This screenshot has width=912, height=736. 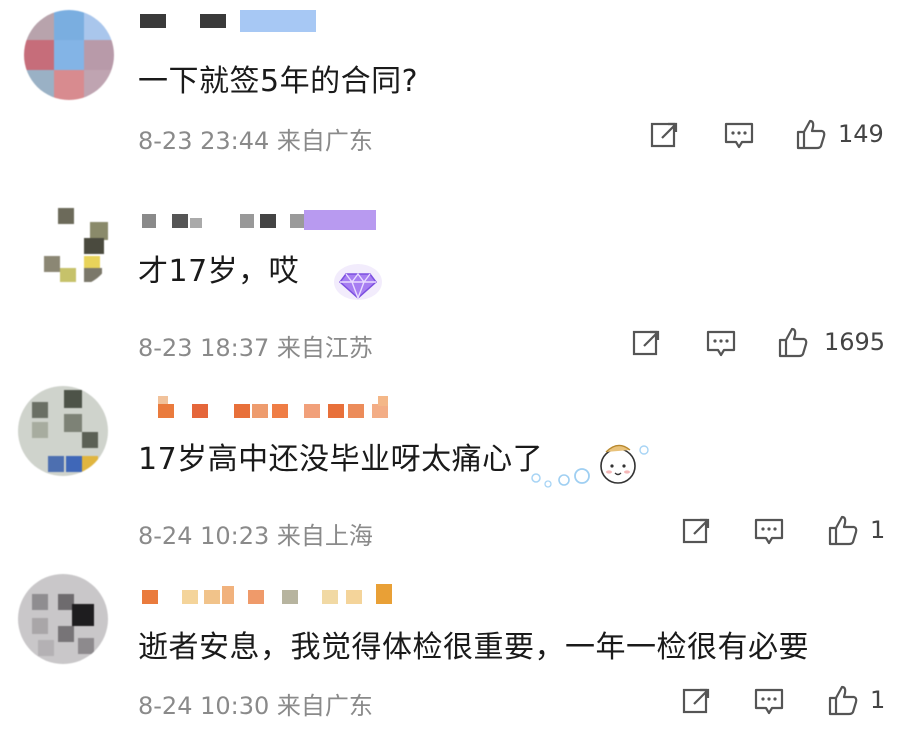 I want to click on cute-sticker-icon, so click(x=590, y=466).